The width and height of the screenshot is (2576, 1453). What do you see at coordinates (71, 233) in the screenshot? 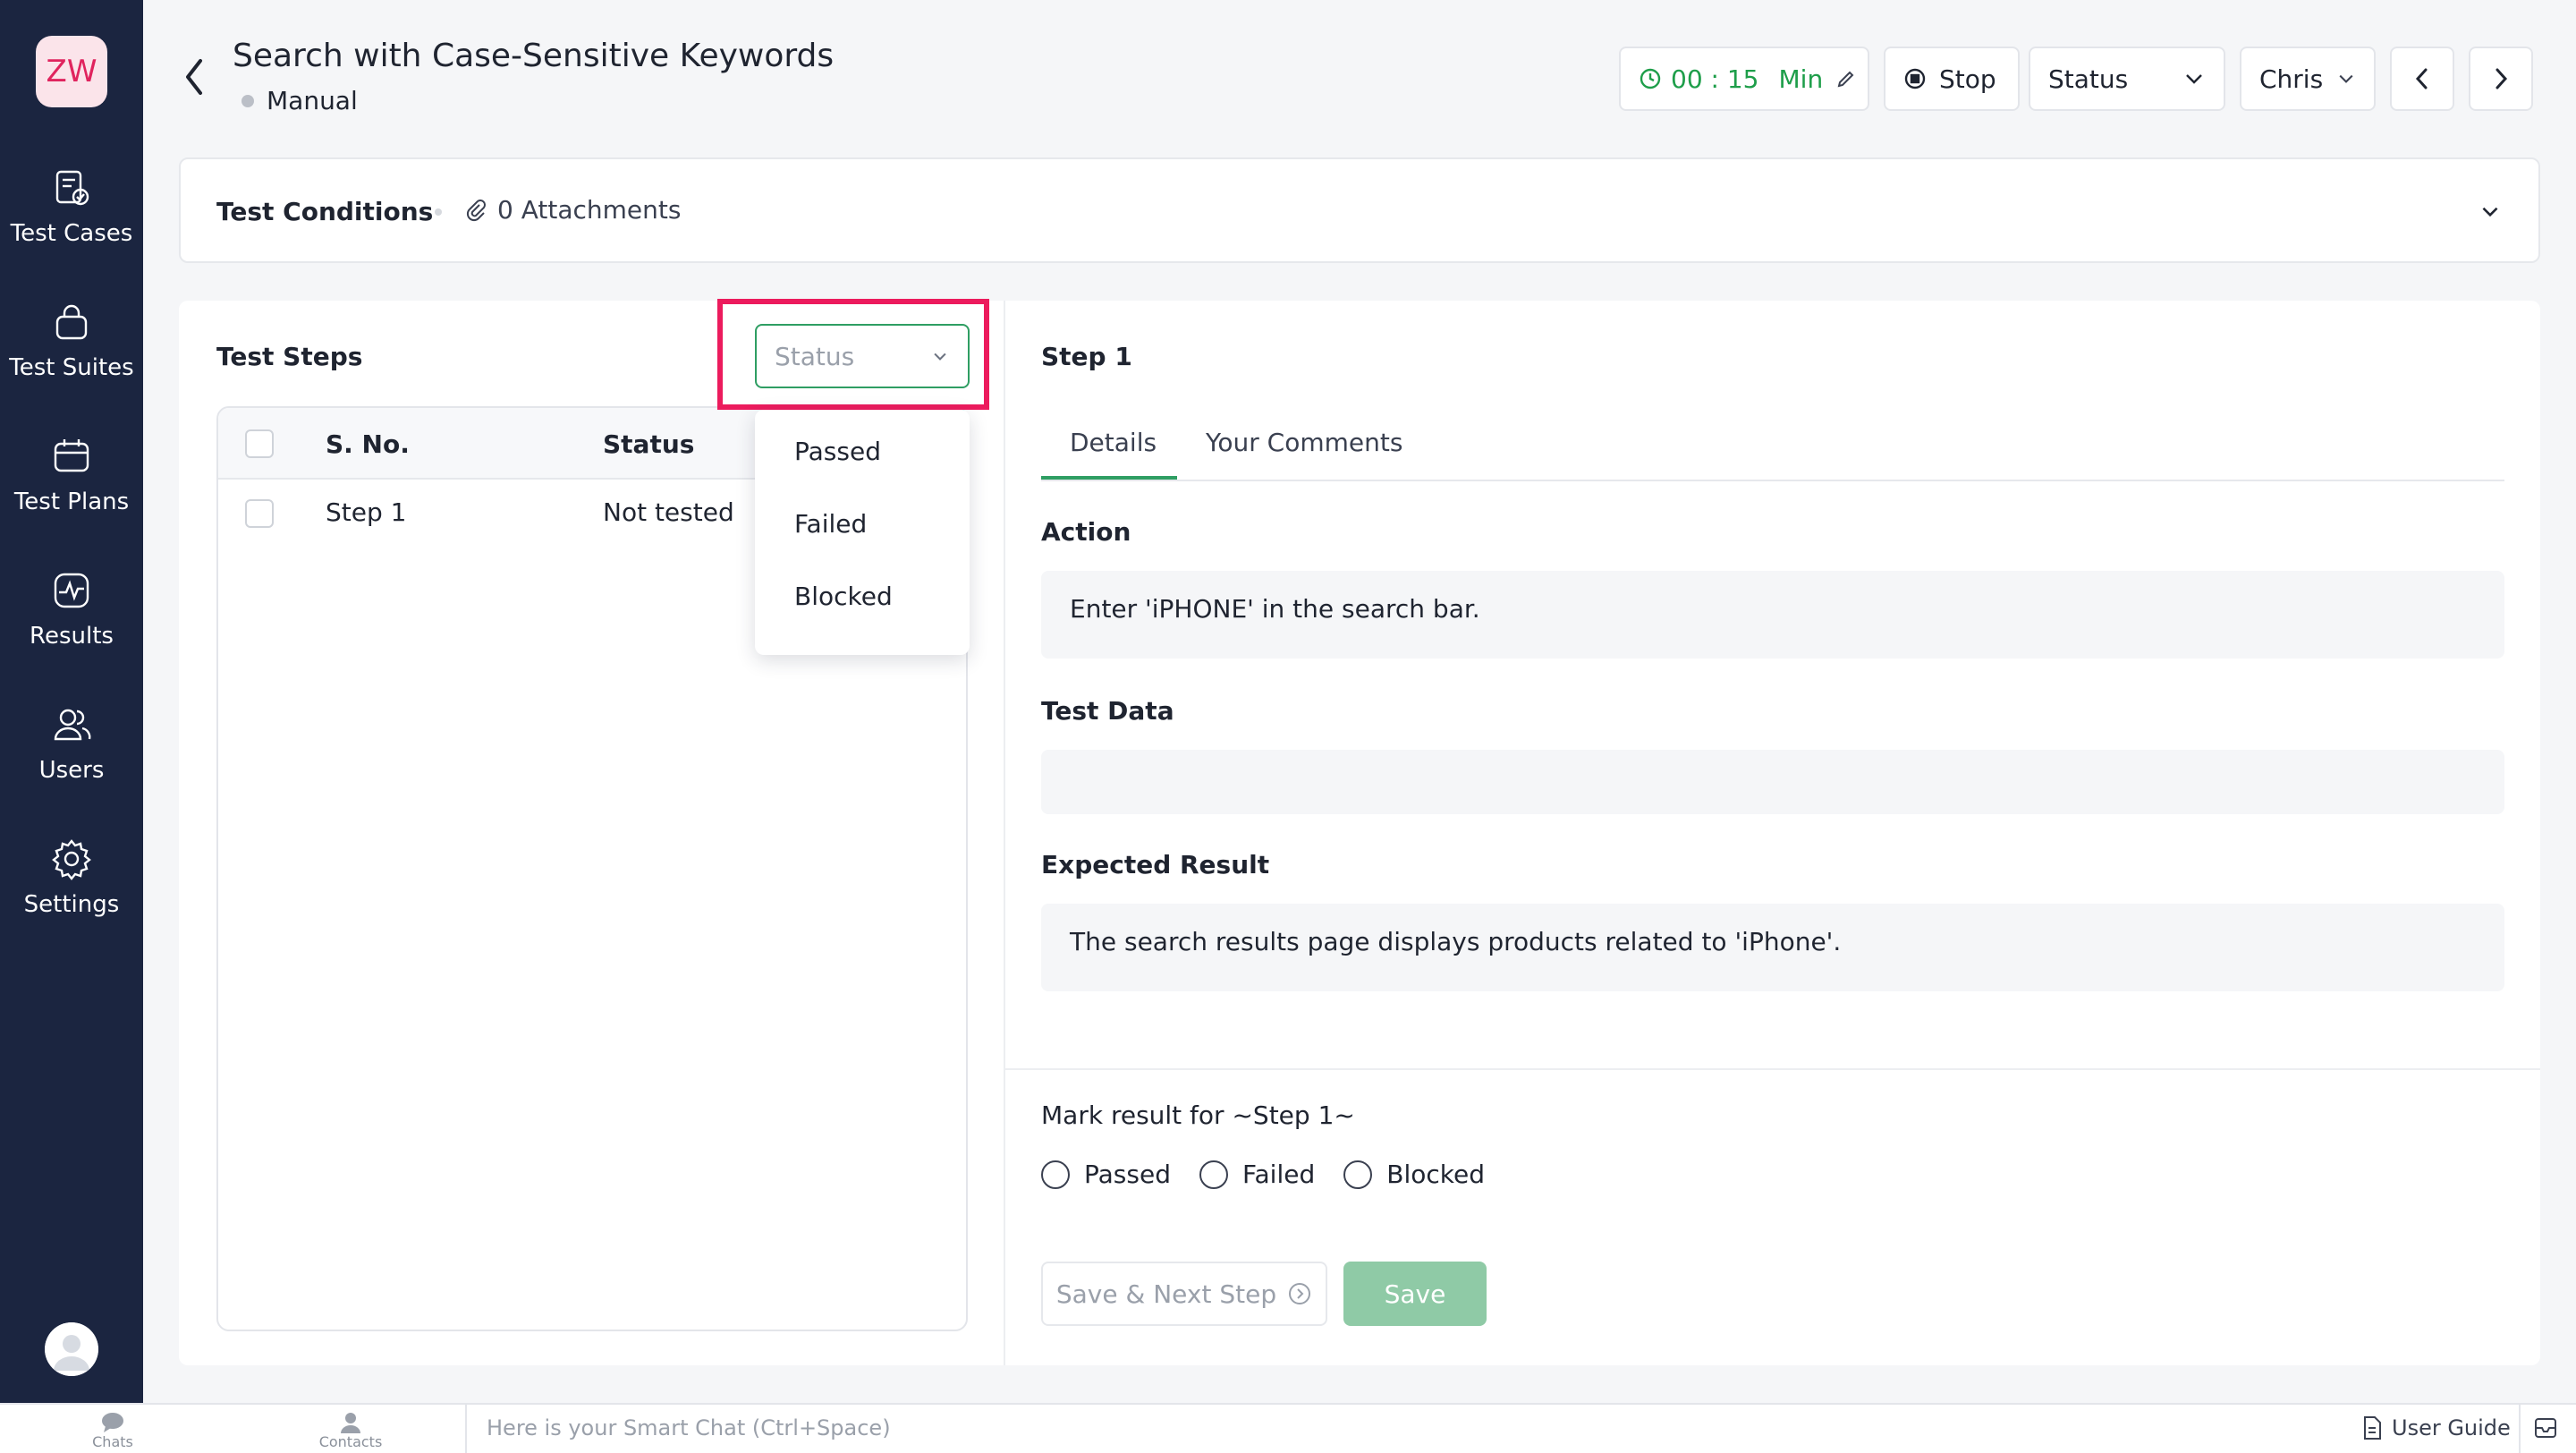
I see `sidebar-item-label: Test Cases` at bounding box center [71, 233].